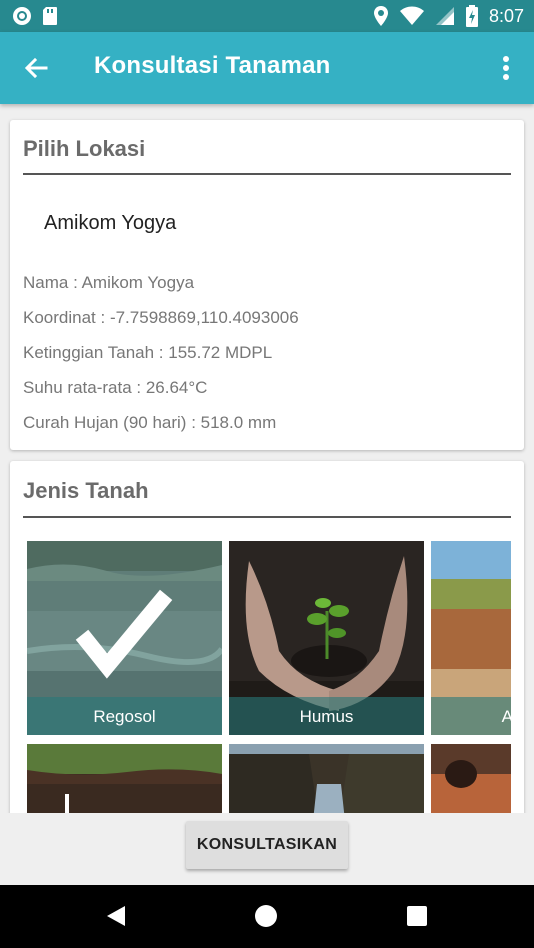 This screenshot has height=948, width=534. What do you see at coordinates (471, 638) in the screenshot?
I see `soil-tile-third: A` at bounding box center [471, 638].